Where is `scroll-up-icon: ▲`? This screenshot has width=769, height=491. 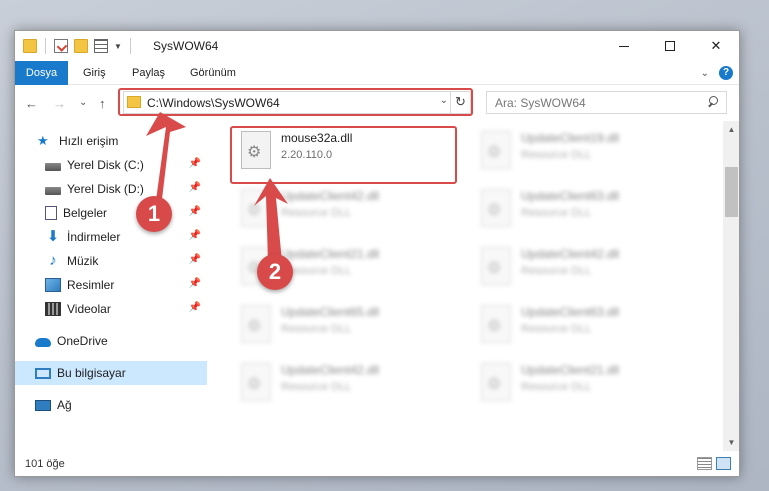 scroll-up-icon: ▲ is located at coordinates (731, 129).